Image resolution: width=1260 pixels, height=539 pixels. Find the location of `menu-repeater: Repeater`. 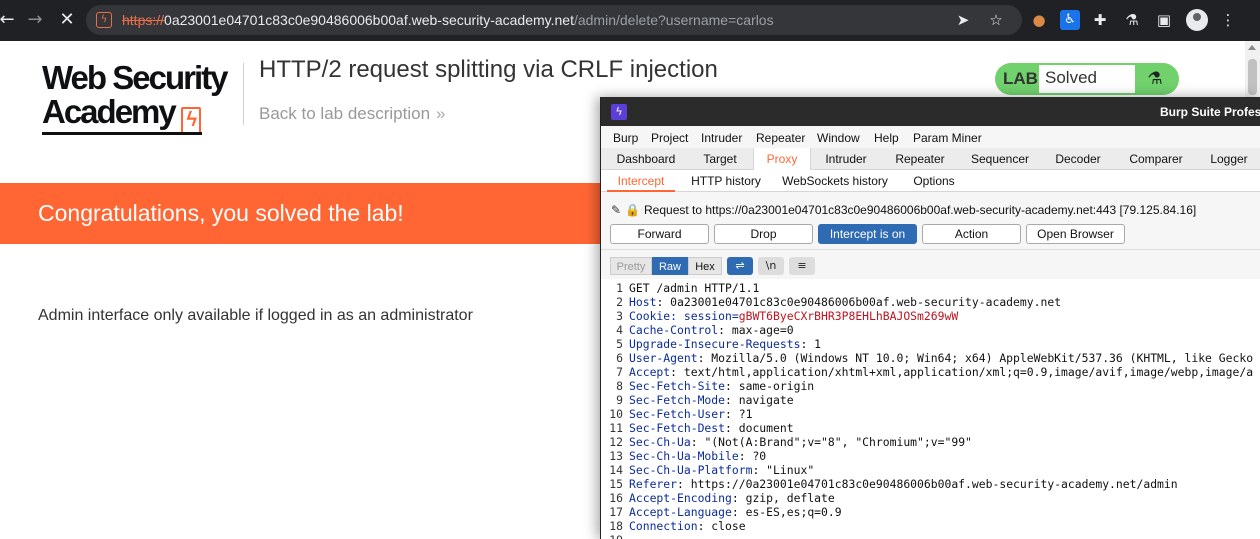

menu-repeater: Repeater is located at coordinates (780, 138).